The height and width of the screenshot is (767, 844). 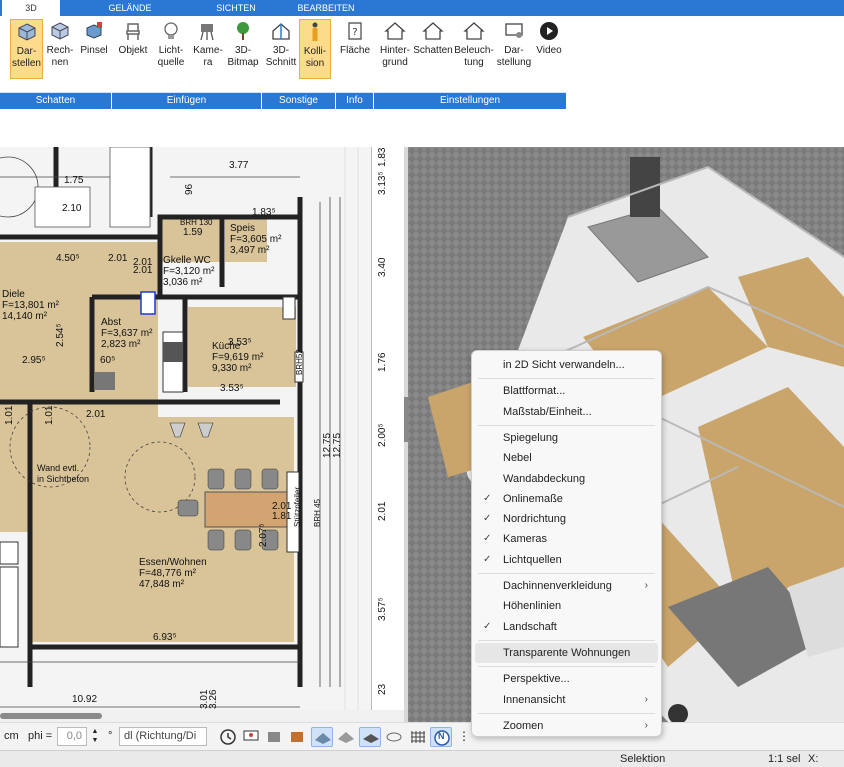 I want to click on schnitt3d-button: 3D- Schnitt, so click(x=281, y=49).